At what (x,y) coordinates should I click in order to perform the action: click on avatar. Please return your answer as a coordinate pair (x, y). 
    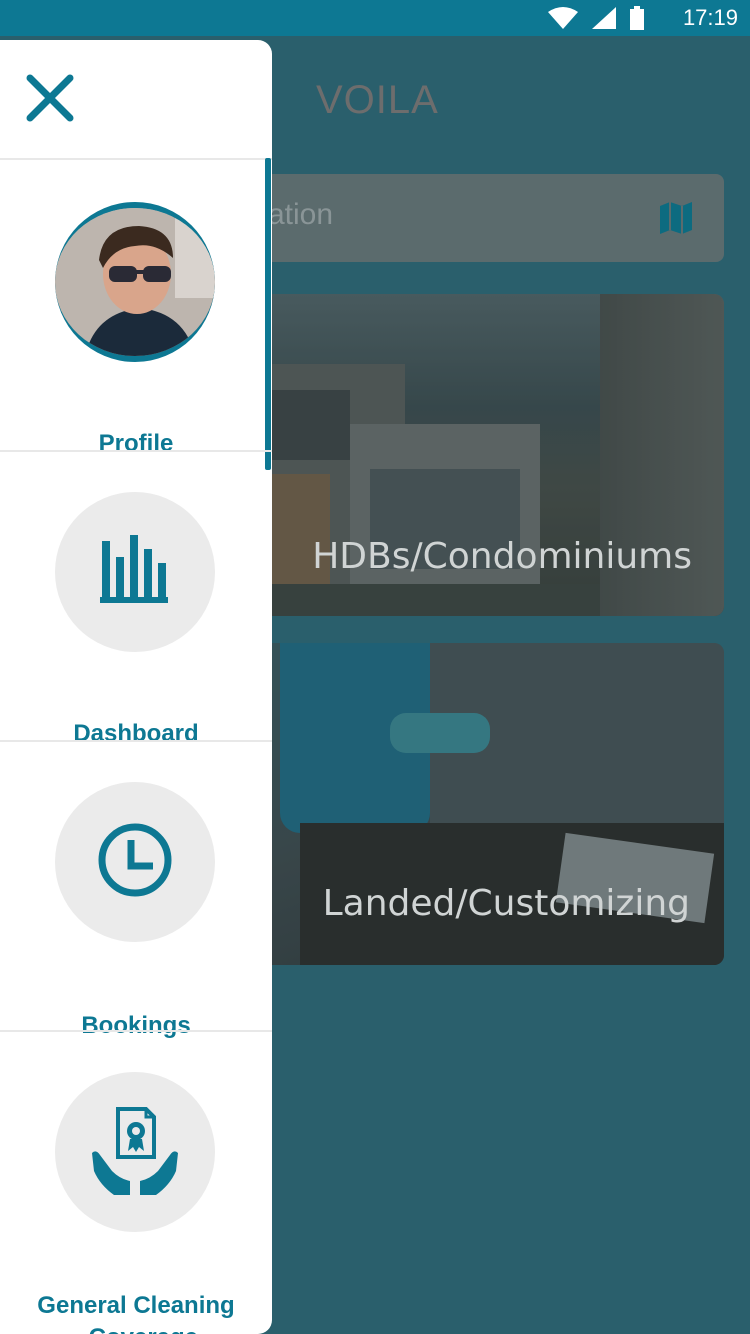
    Looking at the image, I should click on (135, 282).